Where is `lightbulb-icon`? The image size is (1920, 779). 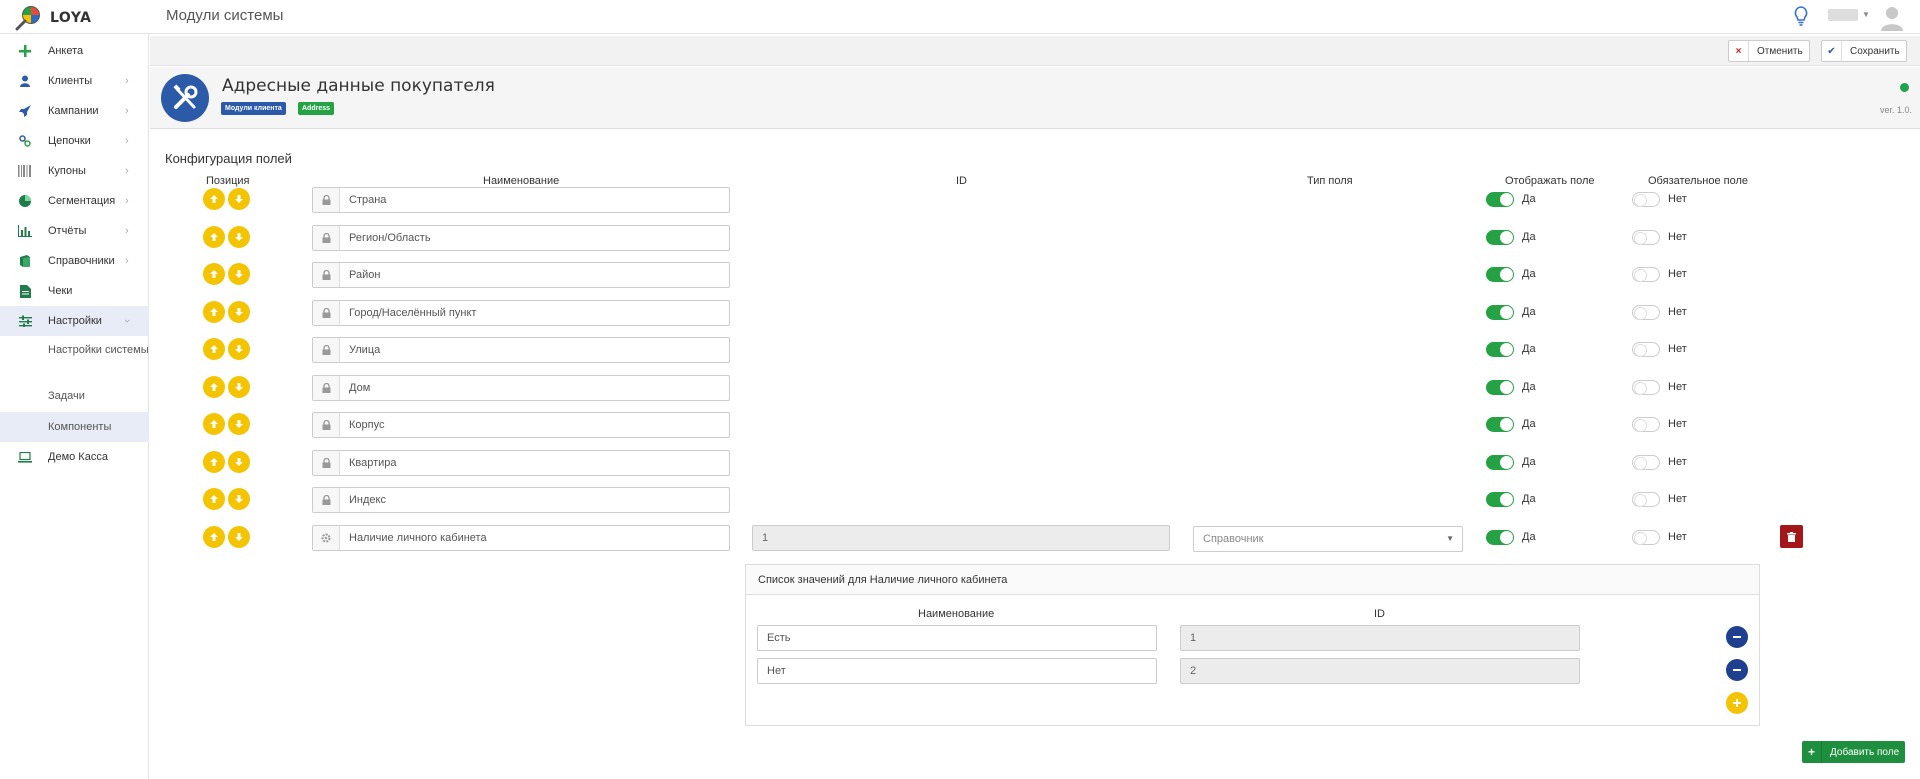
lightbulb-icon is located at coordinates (1801, 17).